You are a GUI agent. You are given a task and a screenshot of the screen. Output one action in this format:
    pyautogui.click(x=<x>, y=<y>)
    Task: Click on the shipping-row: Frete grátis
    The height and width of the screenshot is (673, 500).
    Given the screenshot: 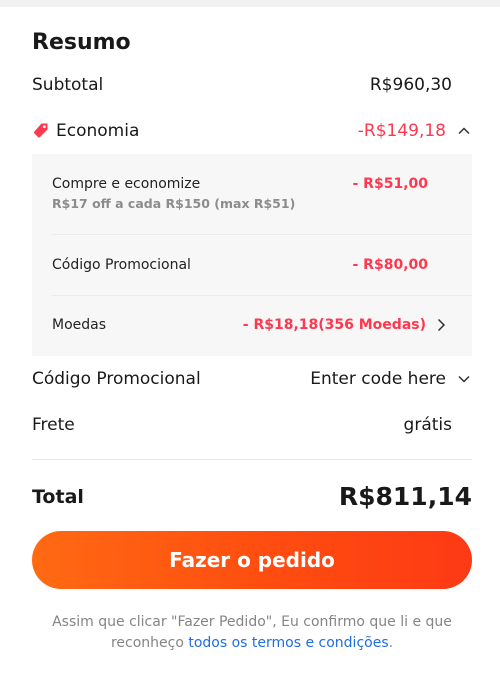 What is the action you would take?
    pyautogui.click(x=242, y=425)
    